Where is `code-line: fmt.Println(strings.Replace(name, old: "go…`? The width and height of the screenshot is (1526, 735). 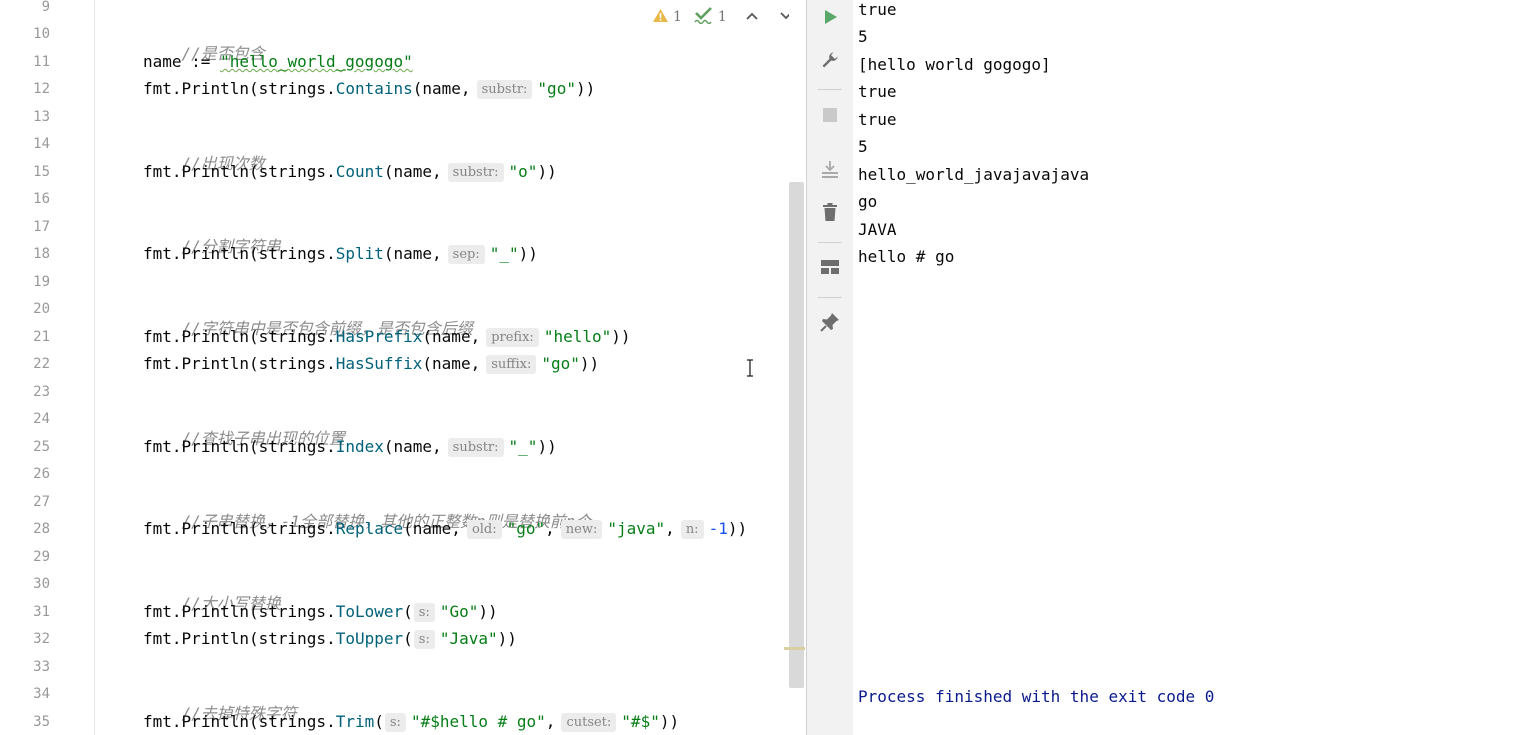 code-line: fmt.Println(strings.Replace(name, old: "go… is located at coordinates (445, 529).